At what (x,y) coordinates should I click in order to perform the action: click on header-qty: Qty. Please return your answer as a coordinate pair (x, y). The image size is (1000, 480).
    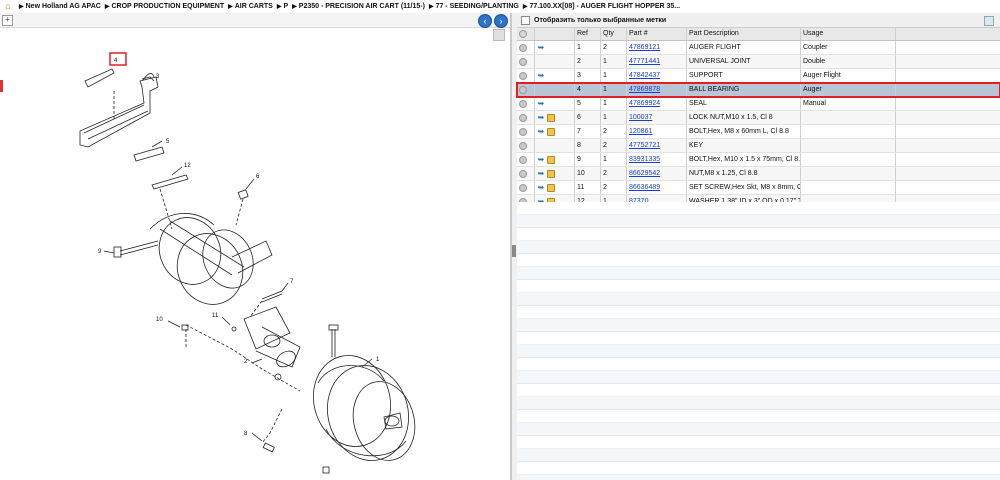
    Looking at the image, I should click on (614, 34).